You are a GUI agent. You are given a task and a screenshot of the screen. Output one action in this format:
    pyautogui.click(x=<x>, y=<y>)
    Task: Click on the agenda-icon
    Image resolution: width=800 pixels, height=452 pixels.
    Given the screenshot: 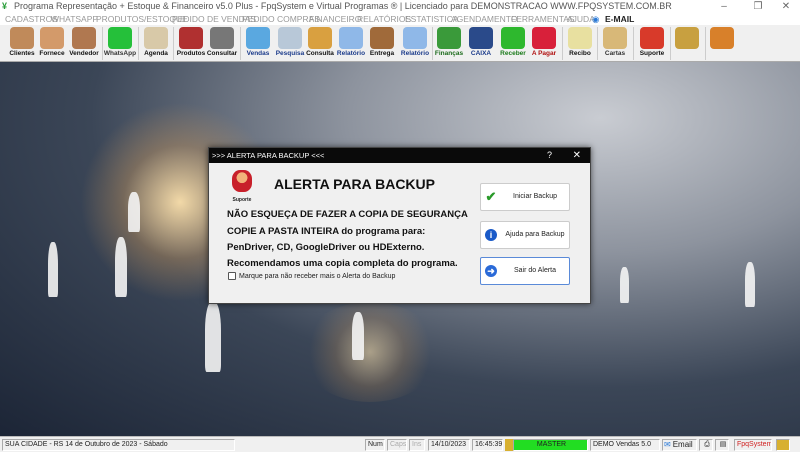 What is the action you would take?
    pyautogui.click(x=156, y=38)
    